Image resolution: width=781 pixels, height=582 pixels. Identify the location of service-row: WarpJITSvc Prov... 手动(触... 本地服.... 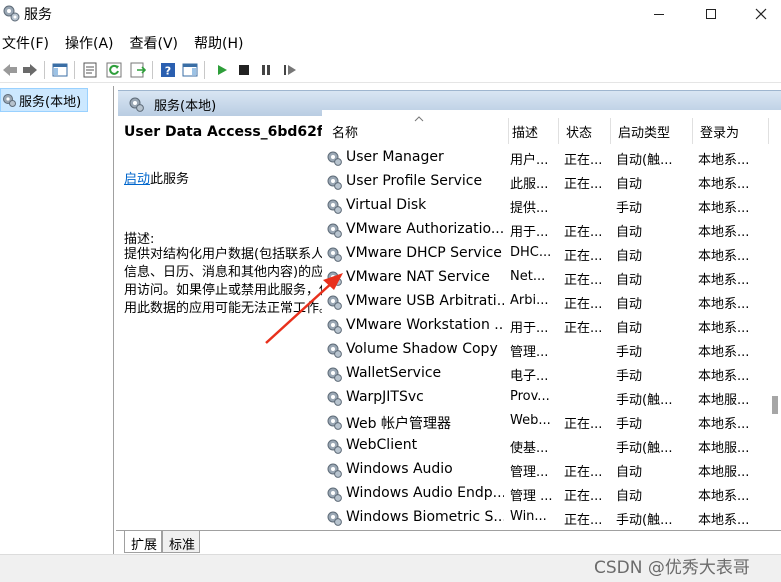
(546, 398).